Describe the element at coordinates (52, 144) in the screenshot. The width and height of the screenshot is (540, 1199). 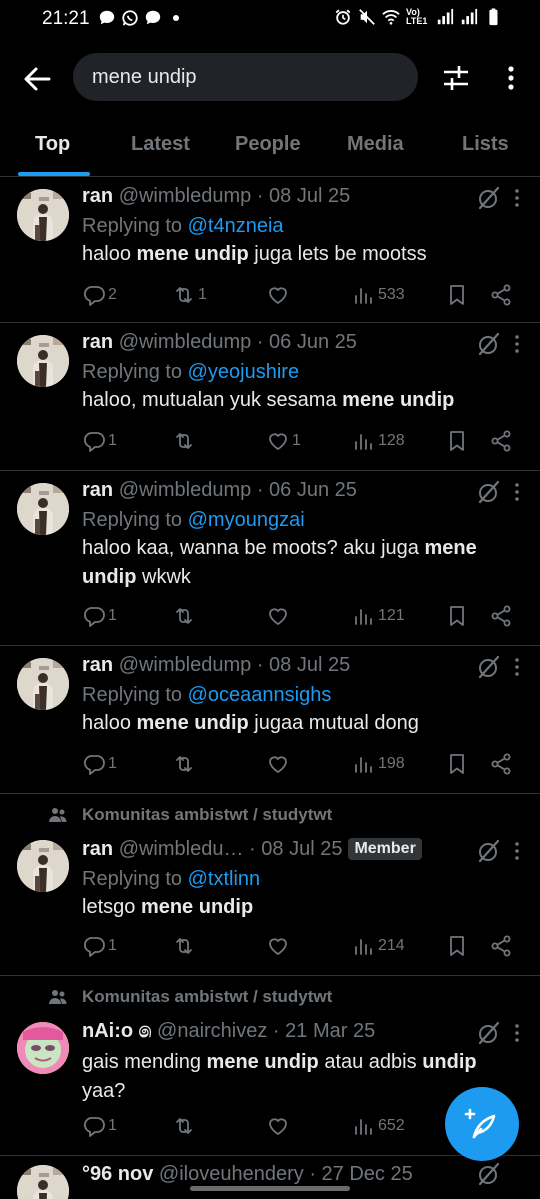
I see `tab-top: Top` at that location.